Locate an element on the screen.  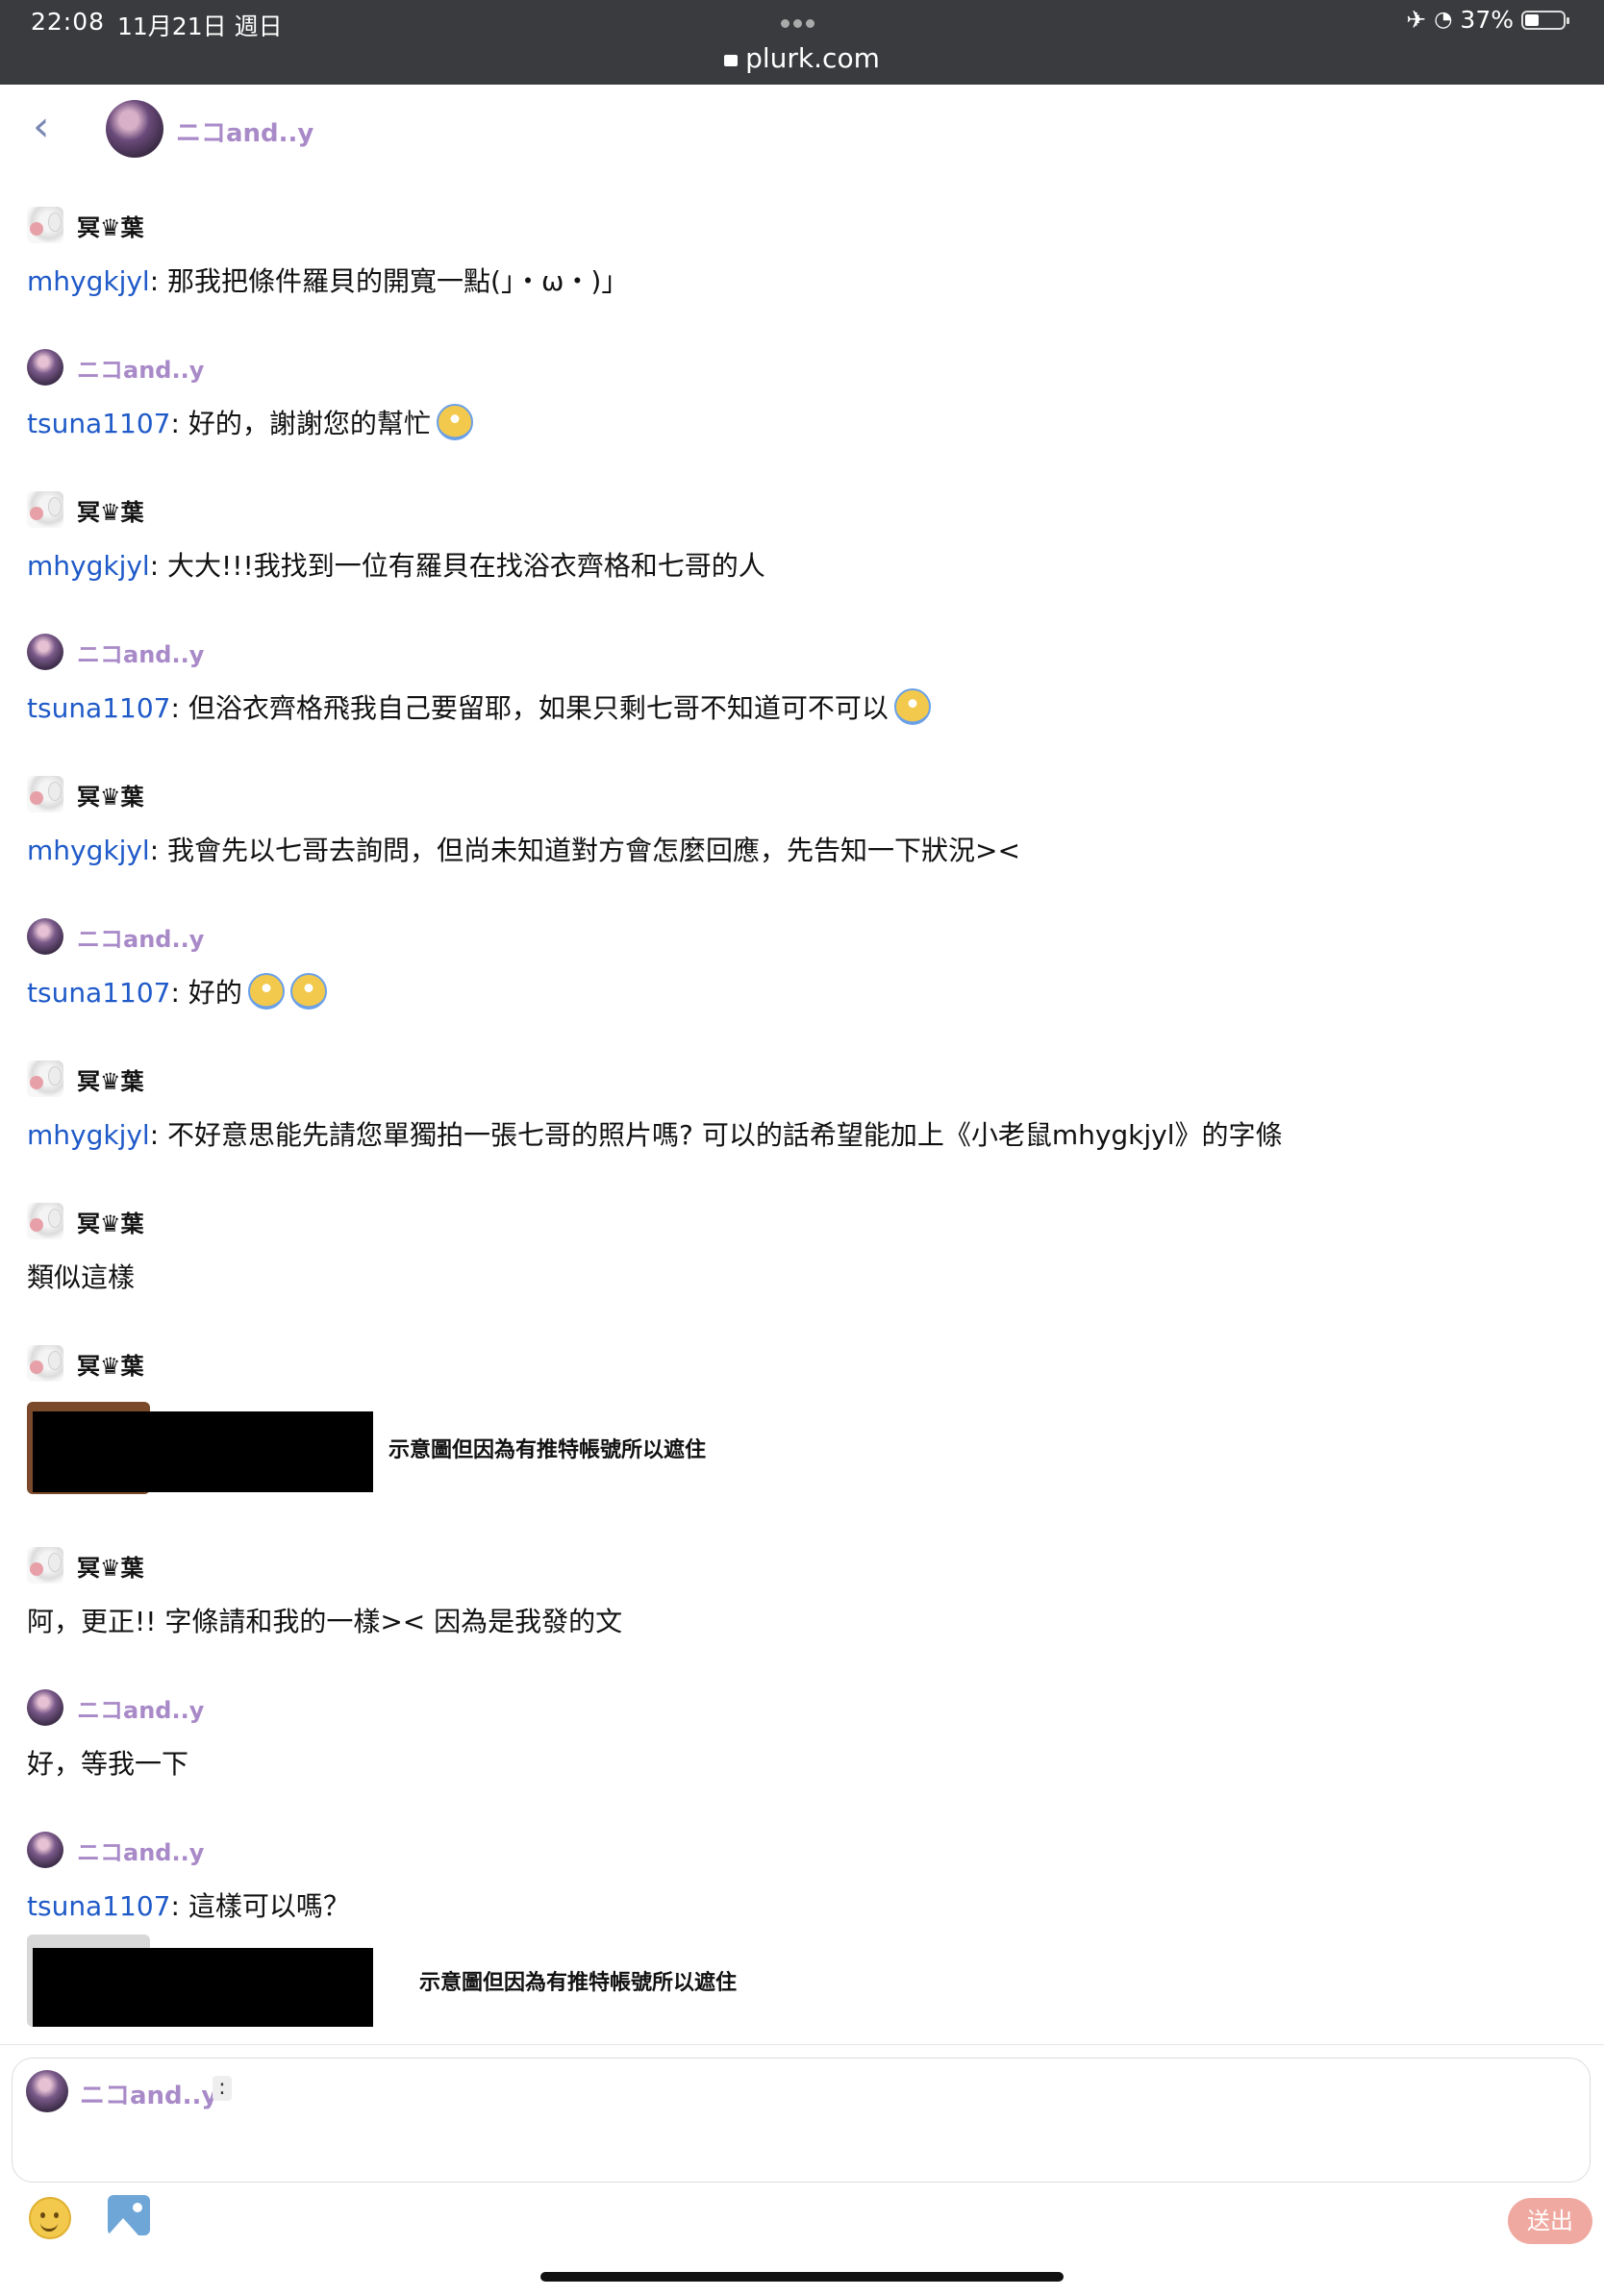
battery-percent: 37% is located at coordinates (1487, 20).